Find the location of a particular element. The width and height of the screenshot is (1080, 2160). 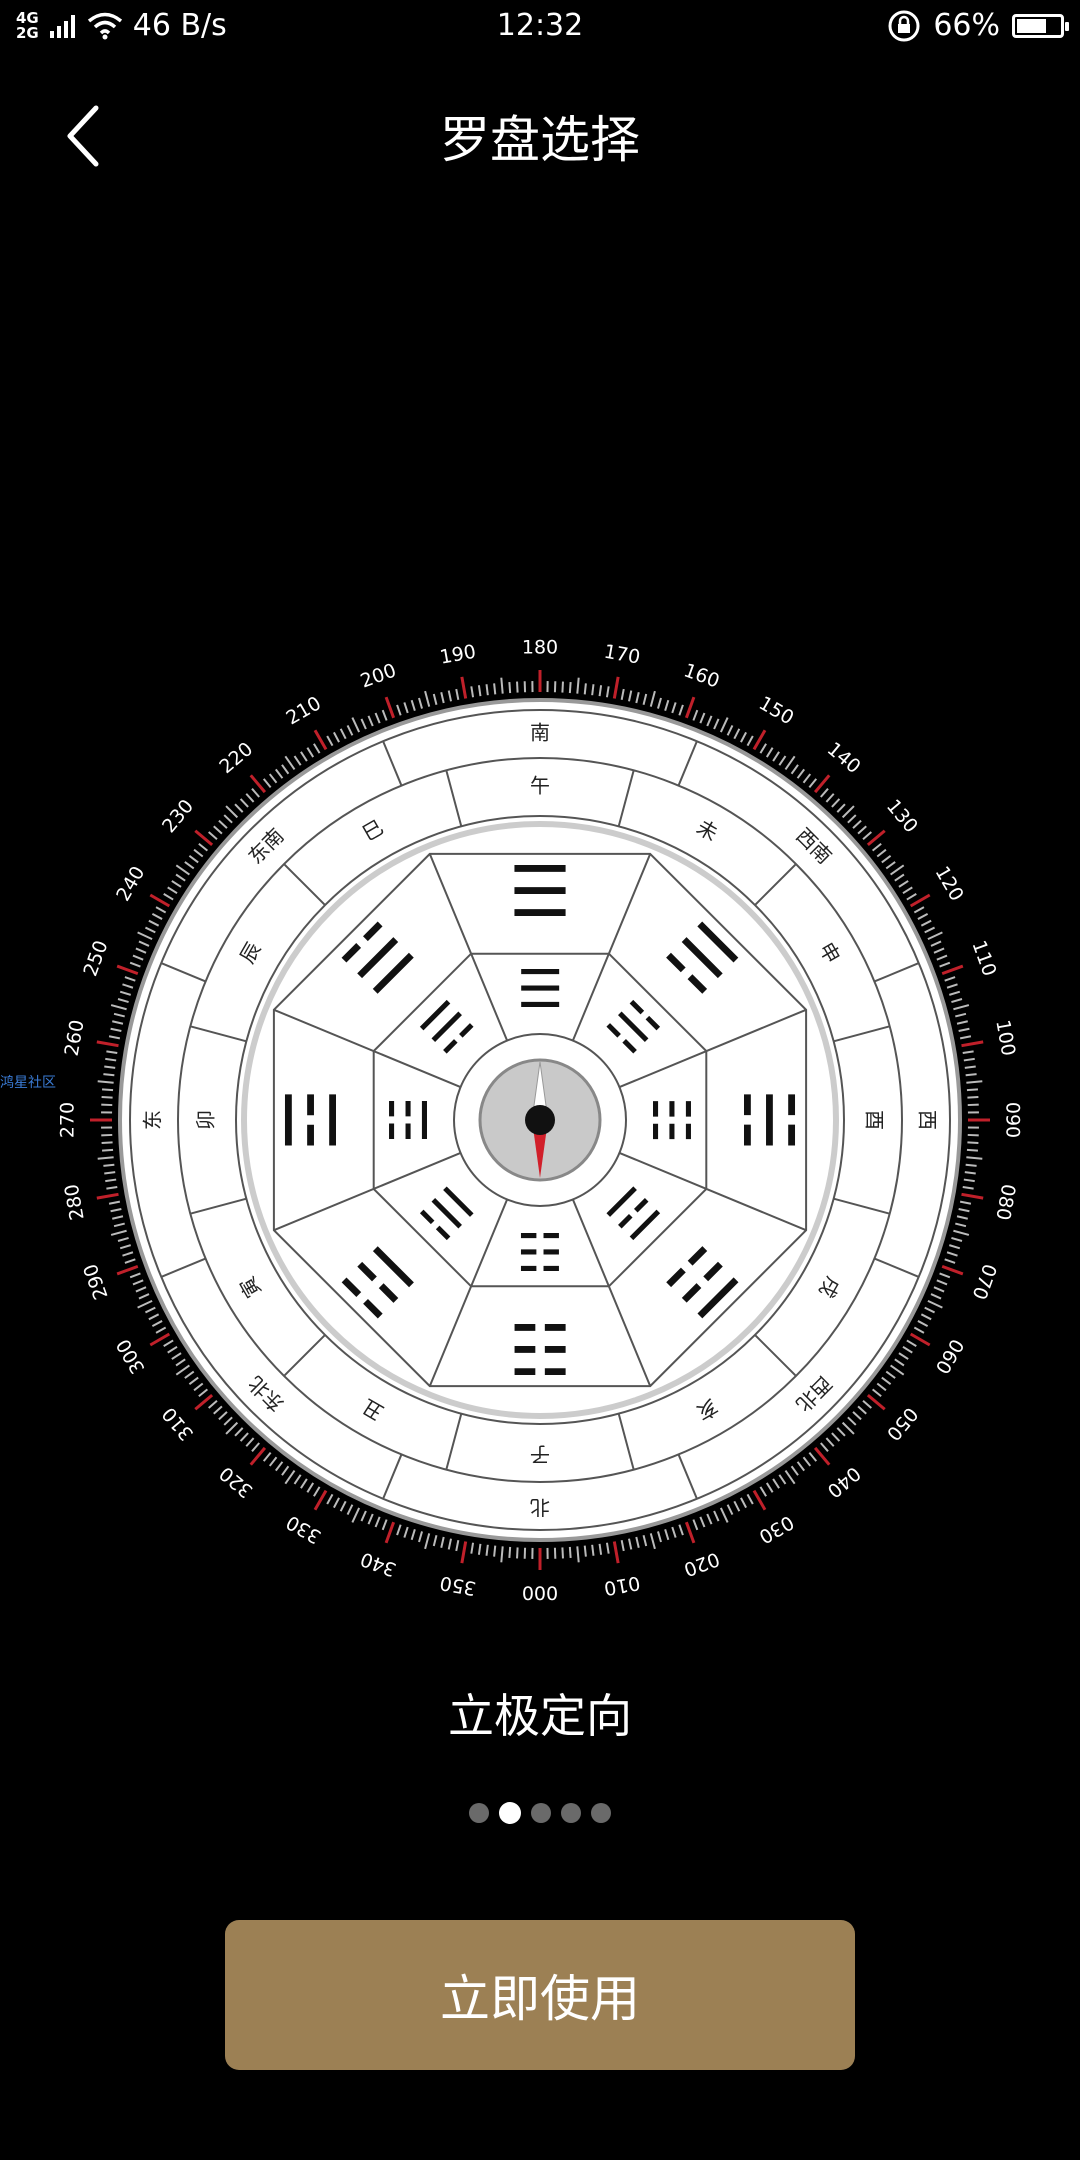

status-bar: 4G 2G 46 B/s 12:32 66% is located at coordinates (540, 28).